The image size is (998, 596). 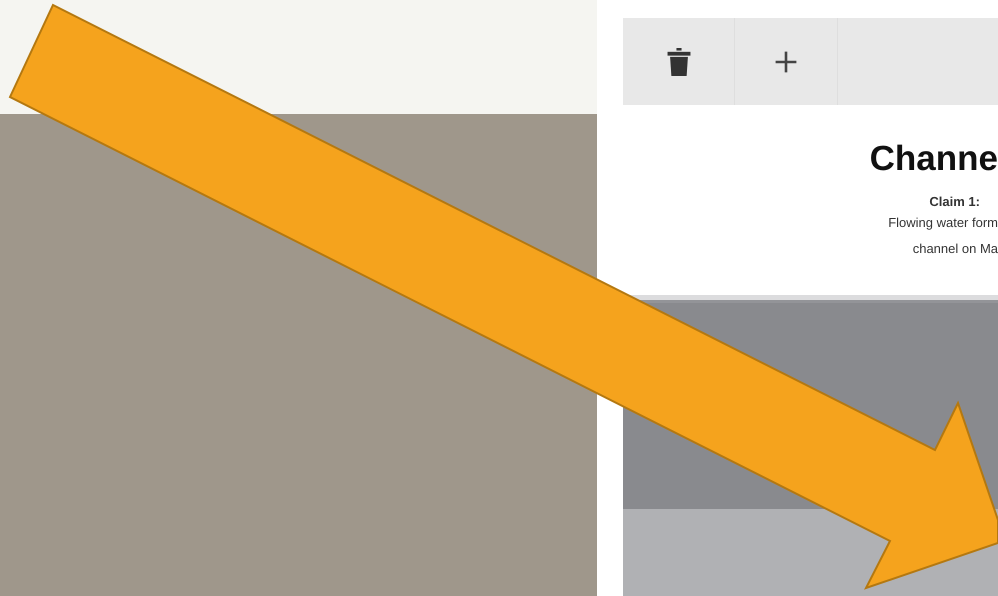 What do you see at coordinates (955, 248) in the screenshot?
I see `claim-text: channel on Ma` at bounding box center [955, 248].